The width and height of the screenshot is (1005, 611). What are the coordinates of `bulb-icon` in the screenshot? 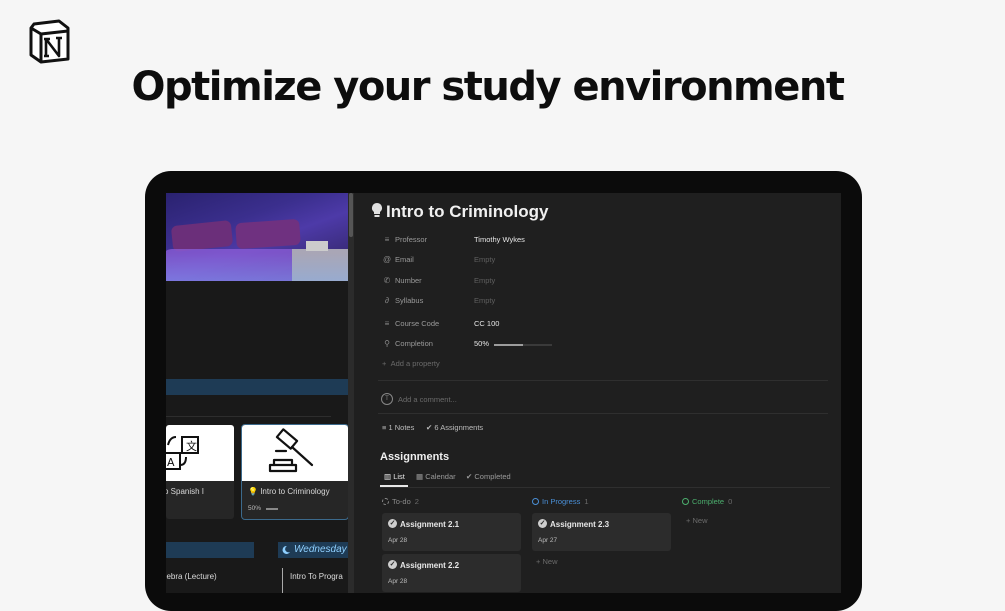 It's located at (377, 210).